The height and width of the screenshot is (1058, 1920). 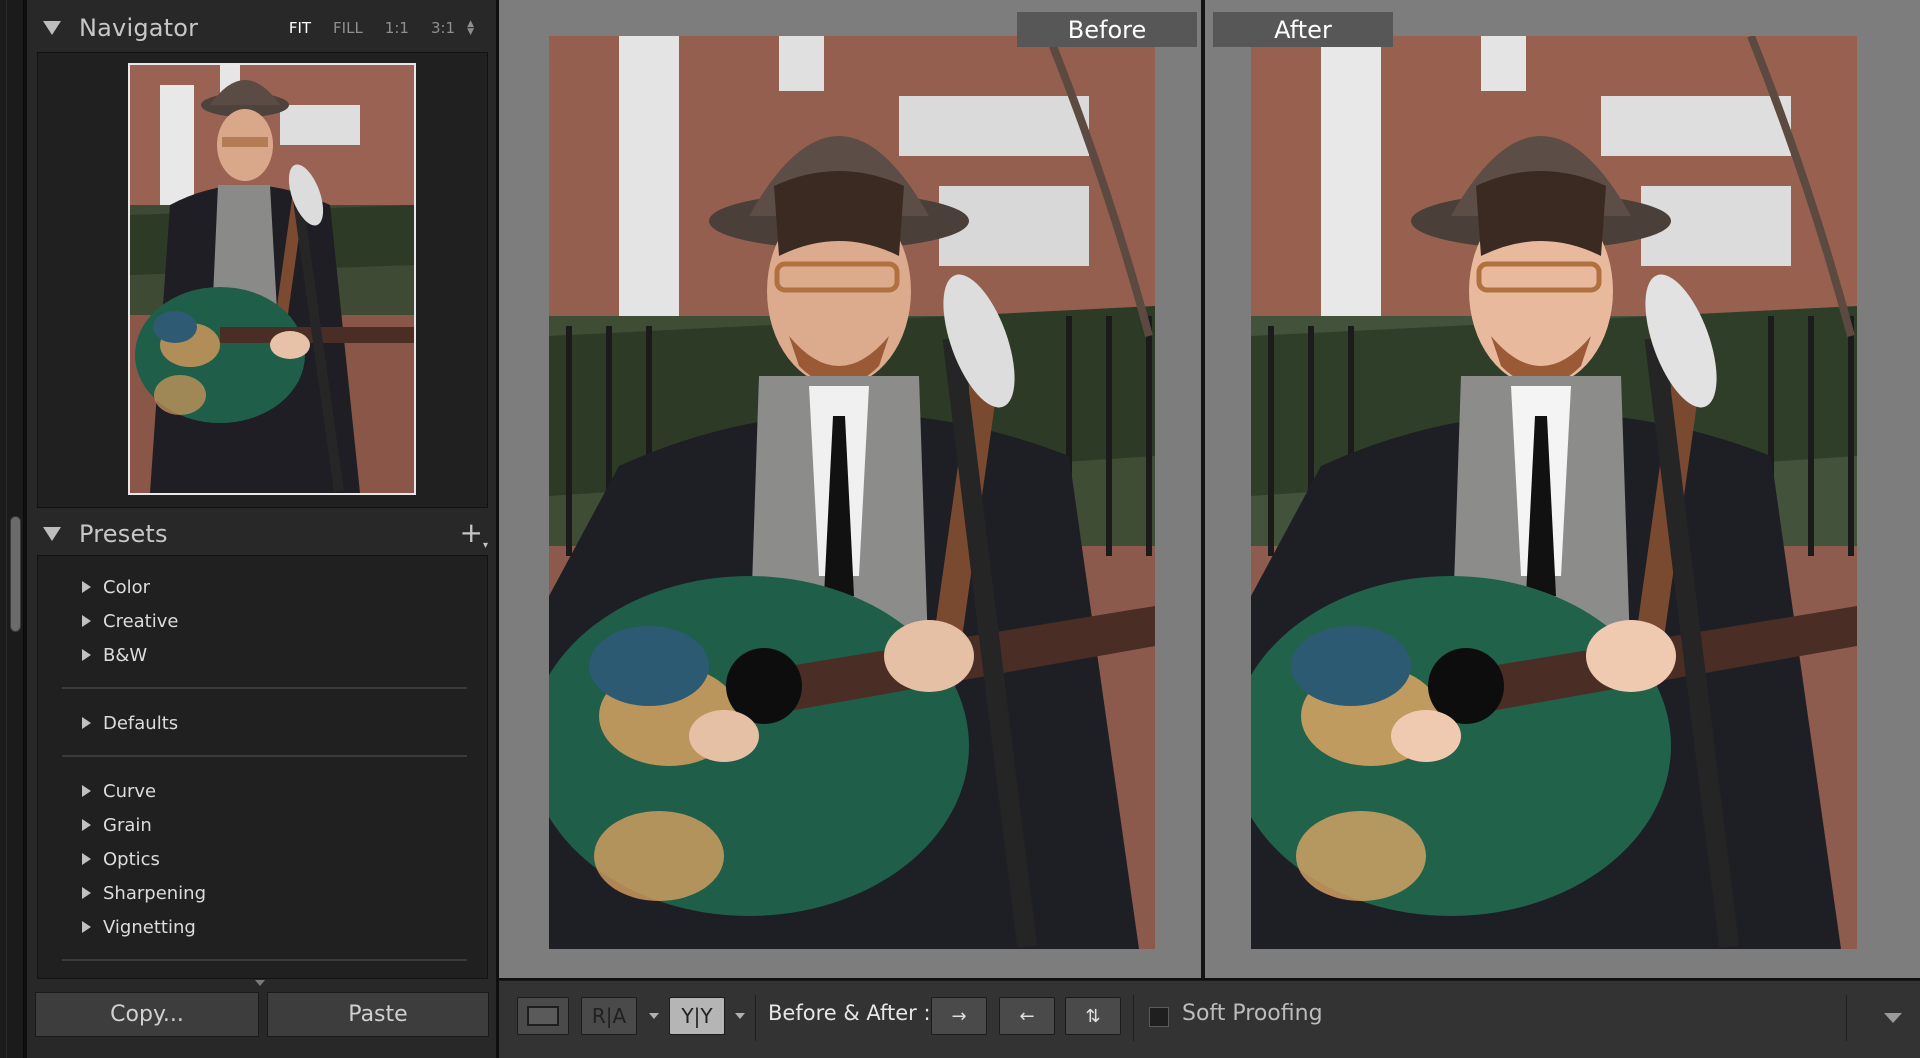 What do you see at coordinates (114, 655) in the screenshot?
I see `preset-group-bw: B&W` at bounding box center [114, 655].